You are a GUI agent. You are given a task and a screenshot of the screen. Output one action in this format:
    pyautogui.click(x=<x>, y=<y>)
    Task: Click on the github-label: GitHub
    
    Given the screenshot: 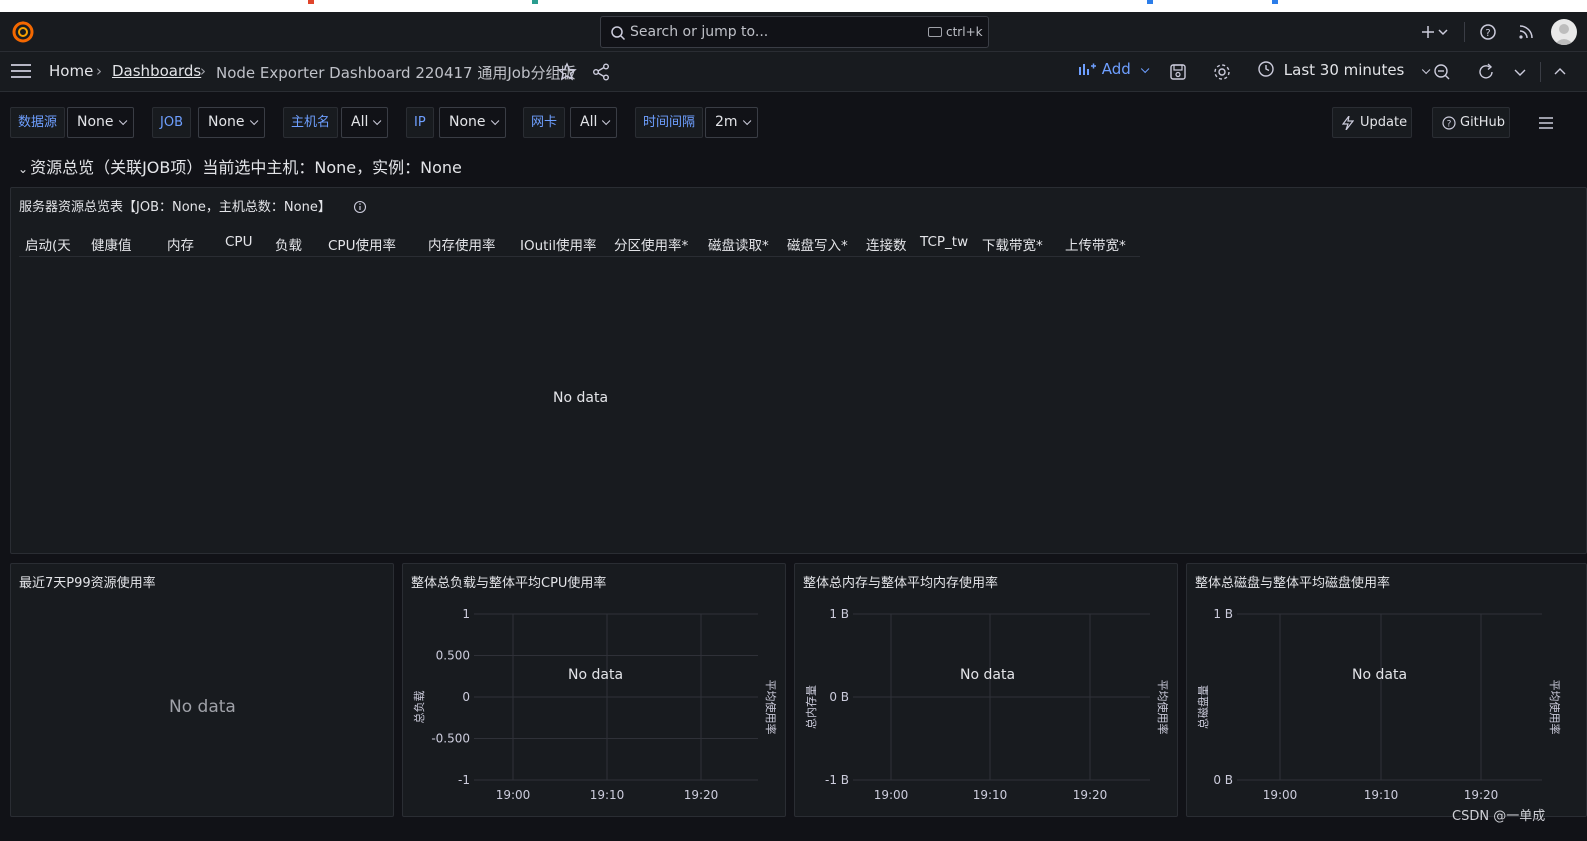 What is the action you would take?
    pyautogui.click(x=1483, y=122)
    